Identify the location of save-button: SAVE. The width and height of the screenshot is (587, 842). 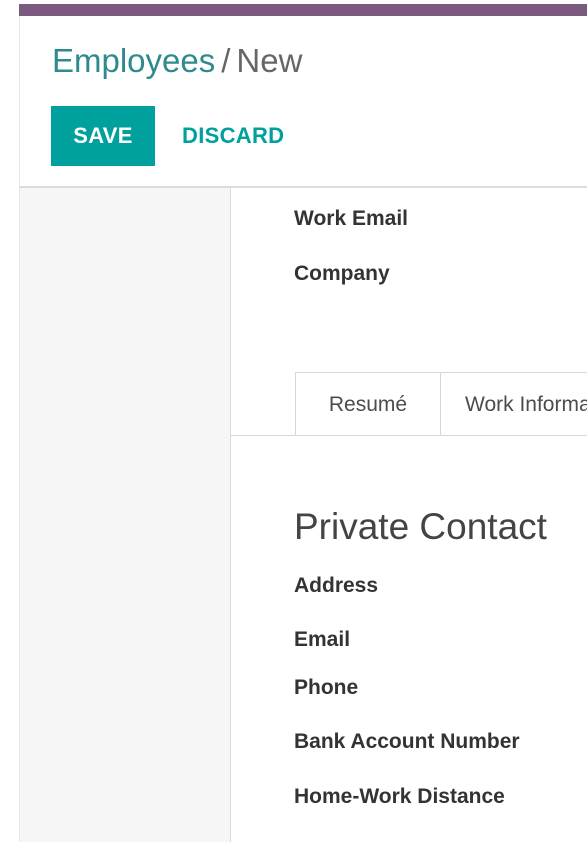
(103, 136).